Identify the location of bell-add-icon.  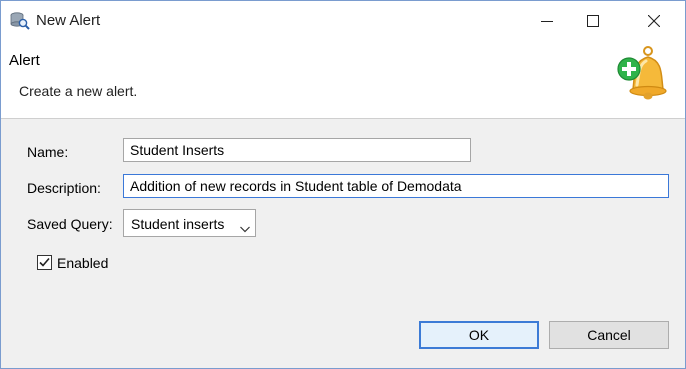
(644, 76).